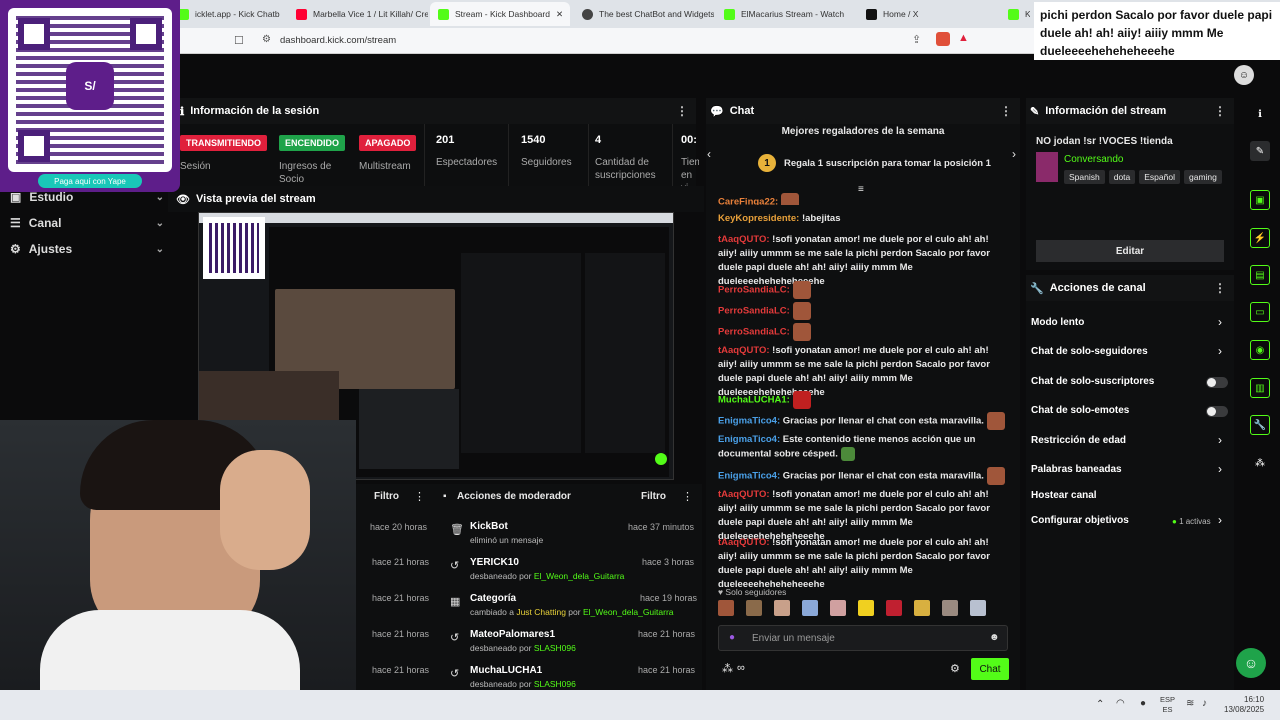 Image resolution: width=1280 pixels, height=720 pixels. What do you see at coordinates (1190, 703) in the screenshot?
I see `wifi-icon: ≋` at bounding box center [1190, 703].